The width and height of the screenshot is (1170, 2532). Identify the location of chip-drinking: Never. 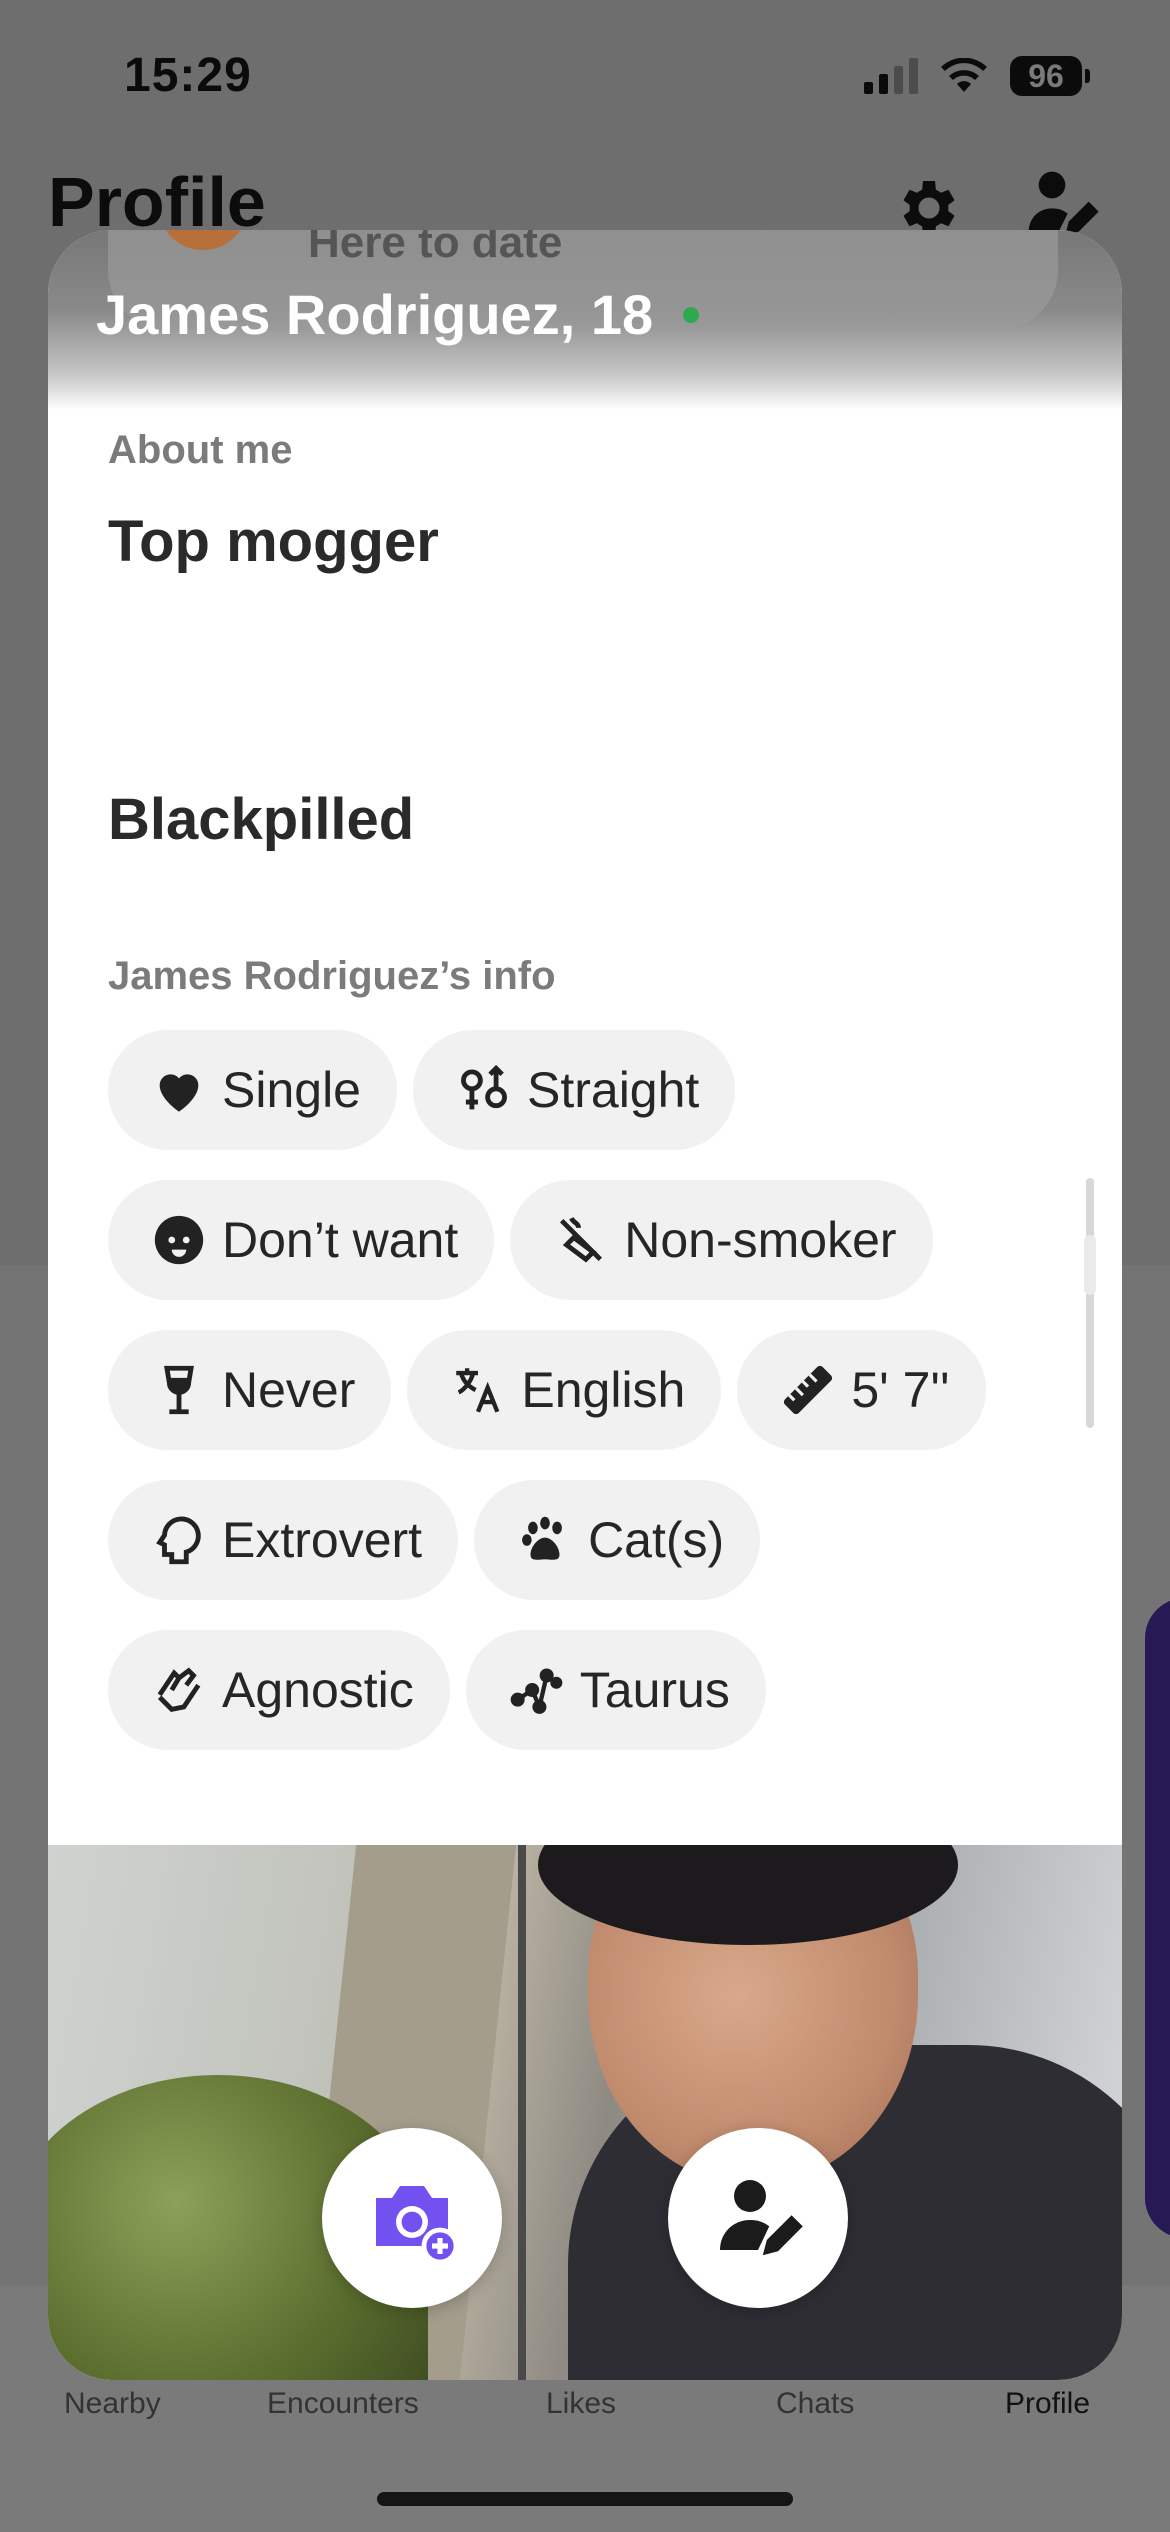
(250, 1390).